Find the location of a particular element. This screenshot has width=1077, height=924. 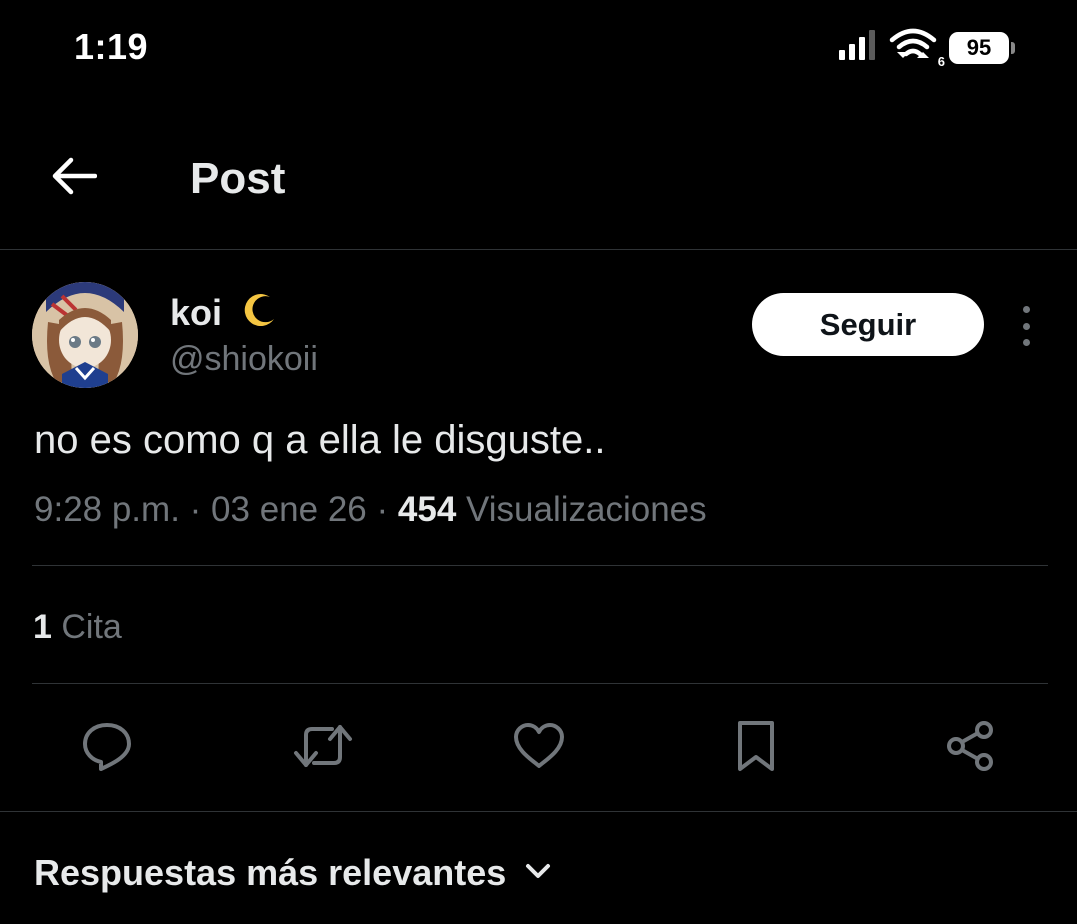

replies-sort-dropdown: Respuestas más relevantes is located at coordinates (293, 873).